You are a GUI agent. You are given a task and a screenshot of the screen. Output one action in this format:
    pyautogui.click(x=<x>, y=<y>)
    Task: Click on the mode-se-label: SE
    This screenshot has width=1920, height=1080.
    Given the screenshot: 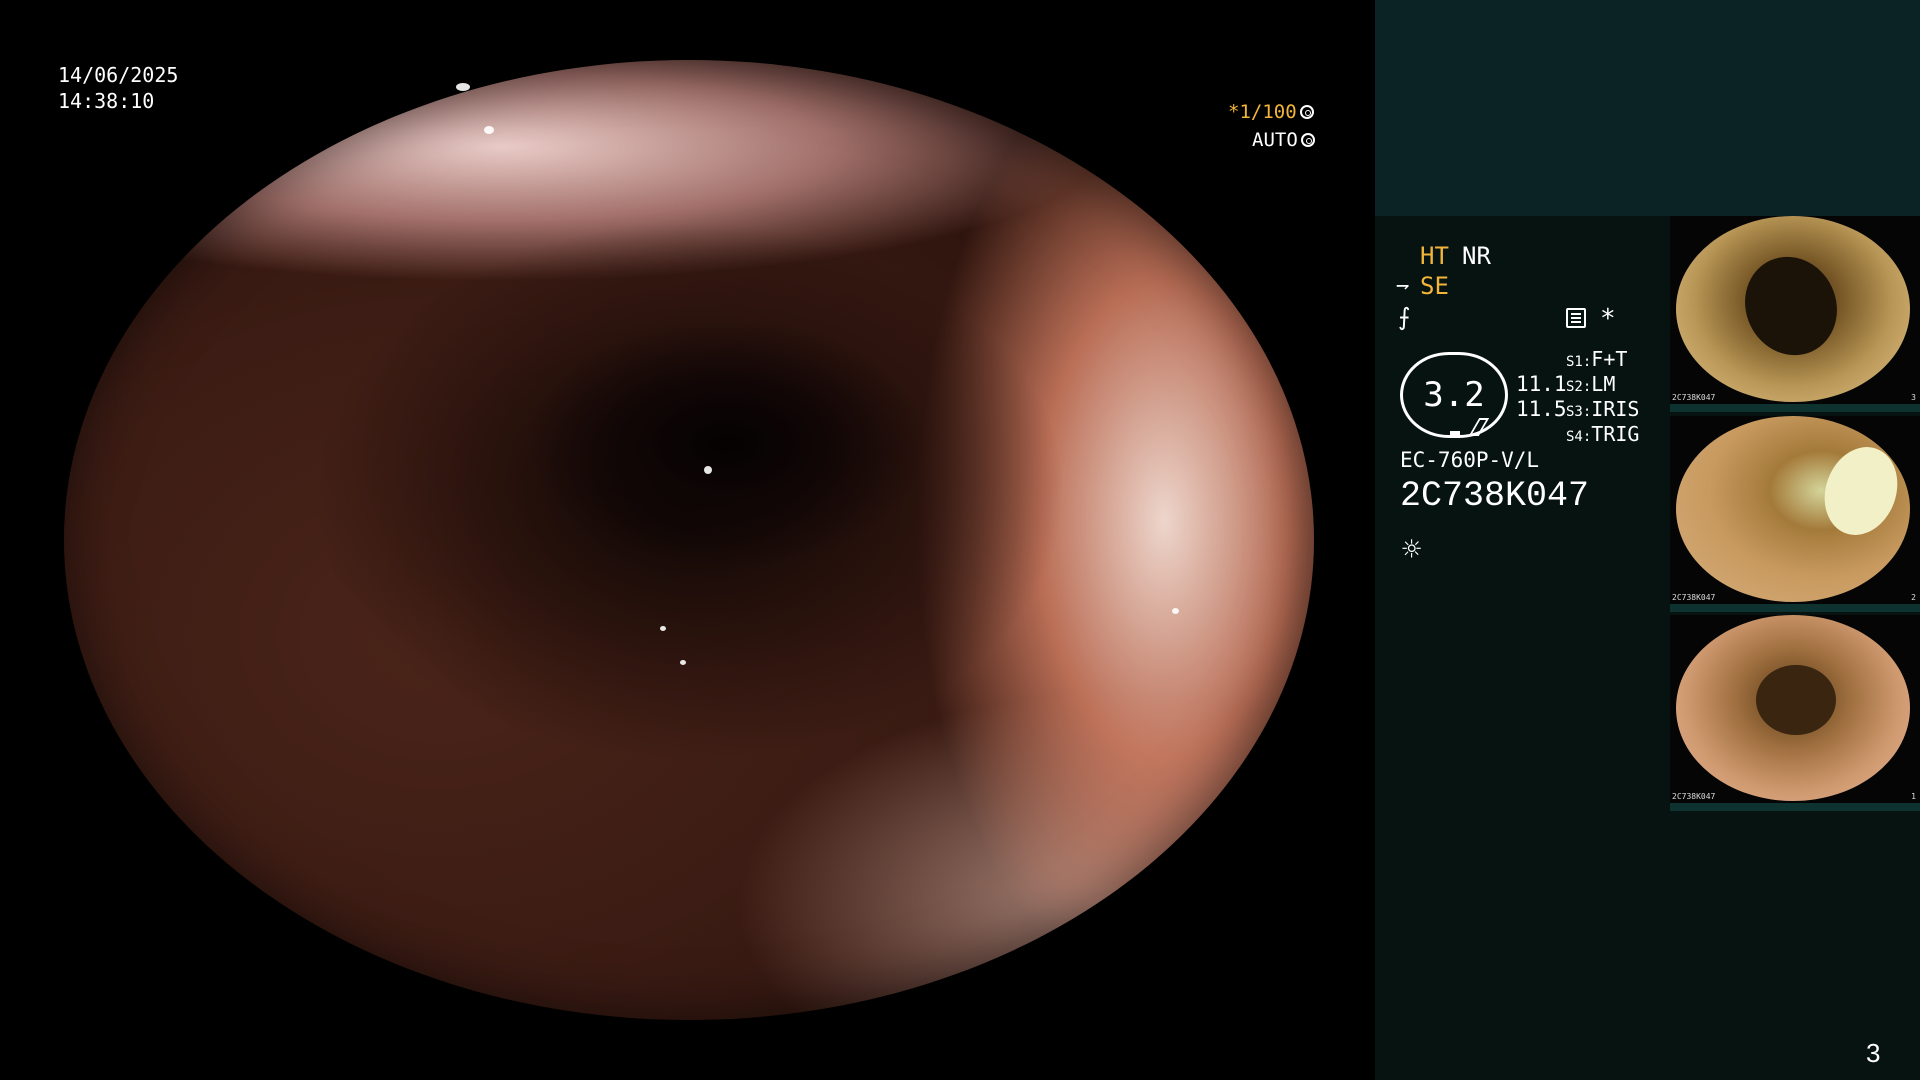 What is the action you would take?
    pyautogui.click(x=1434, y=286)
    